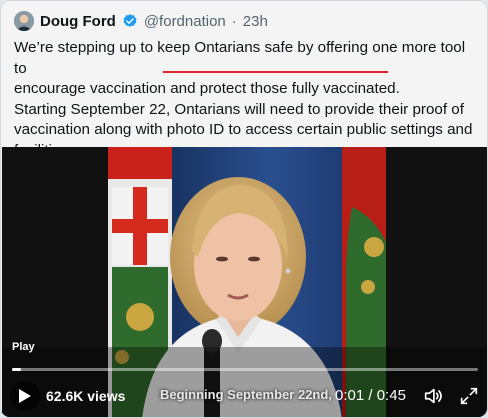 The height and width of the screenshot is (418, 488). I want to click on progress-bar, so click(245, 369).